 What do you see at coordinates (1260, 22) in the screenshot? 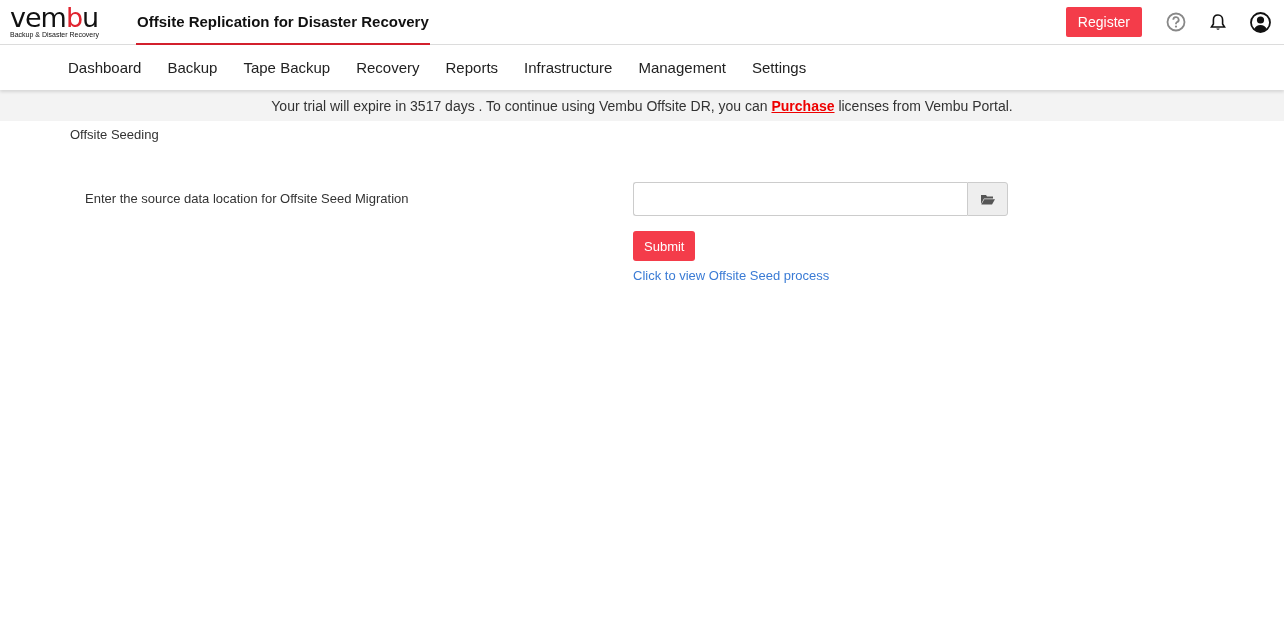
I see `user-avatar-icon` at bounding box center [1260, 22].